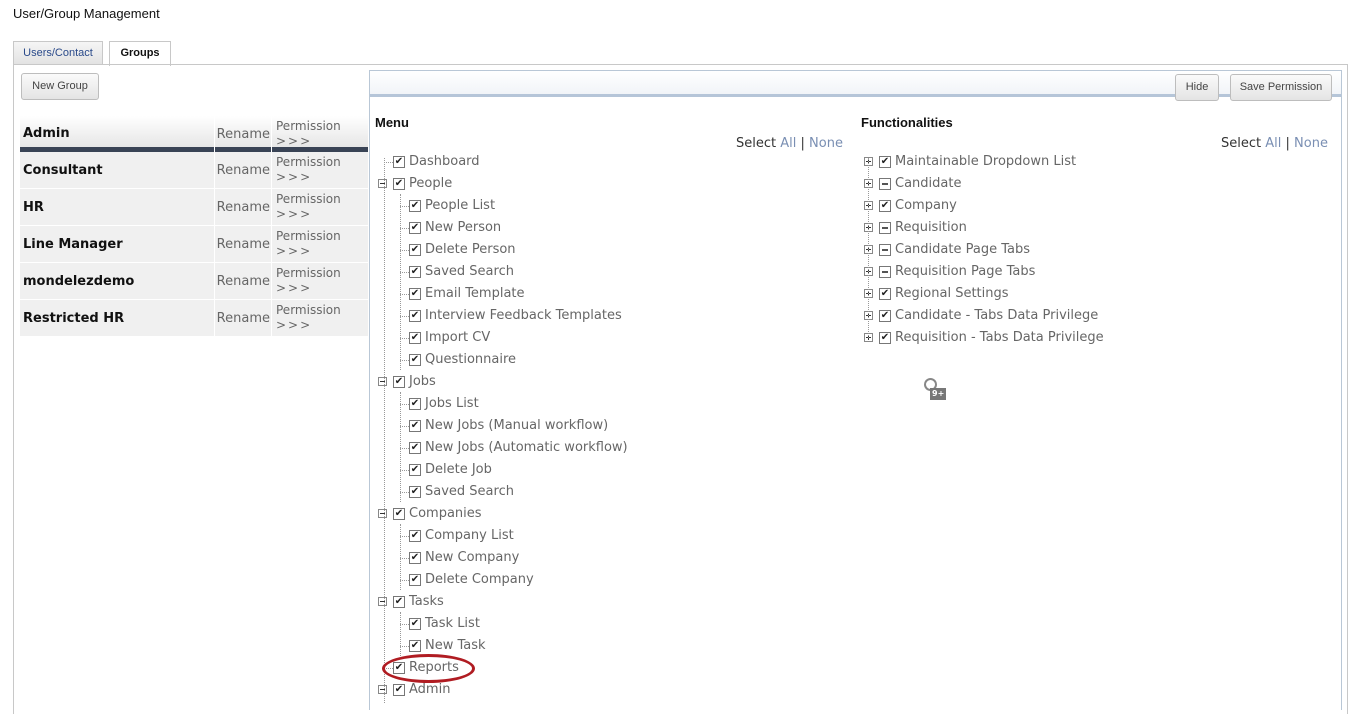 This screenshot has width=1352, height=714. I want to click on menu-item-label: Delete Company, so click(479, 580).